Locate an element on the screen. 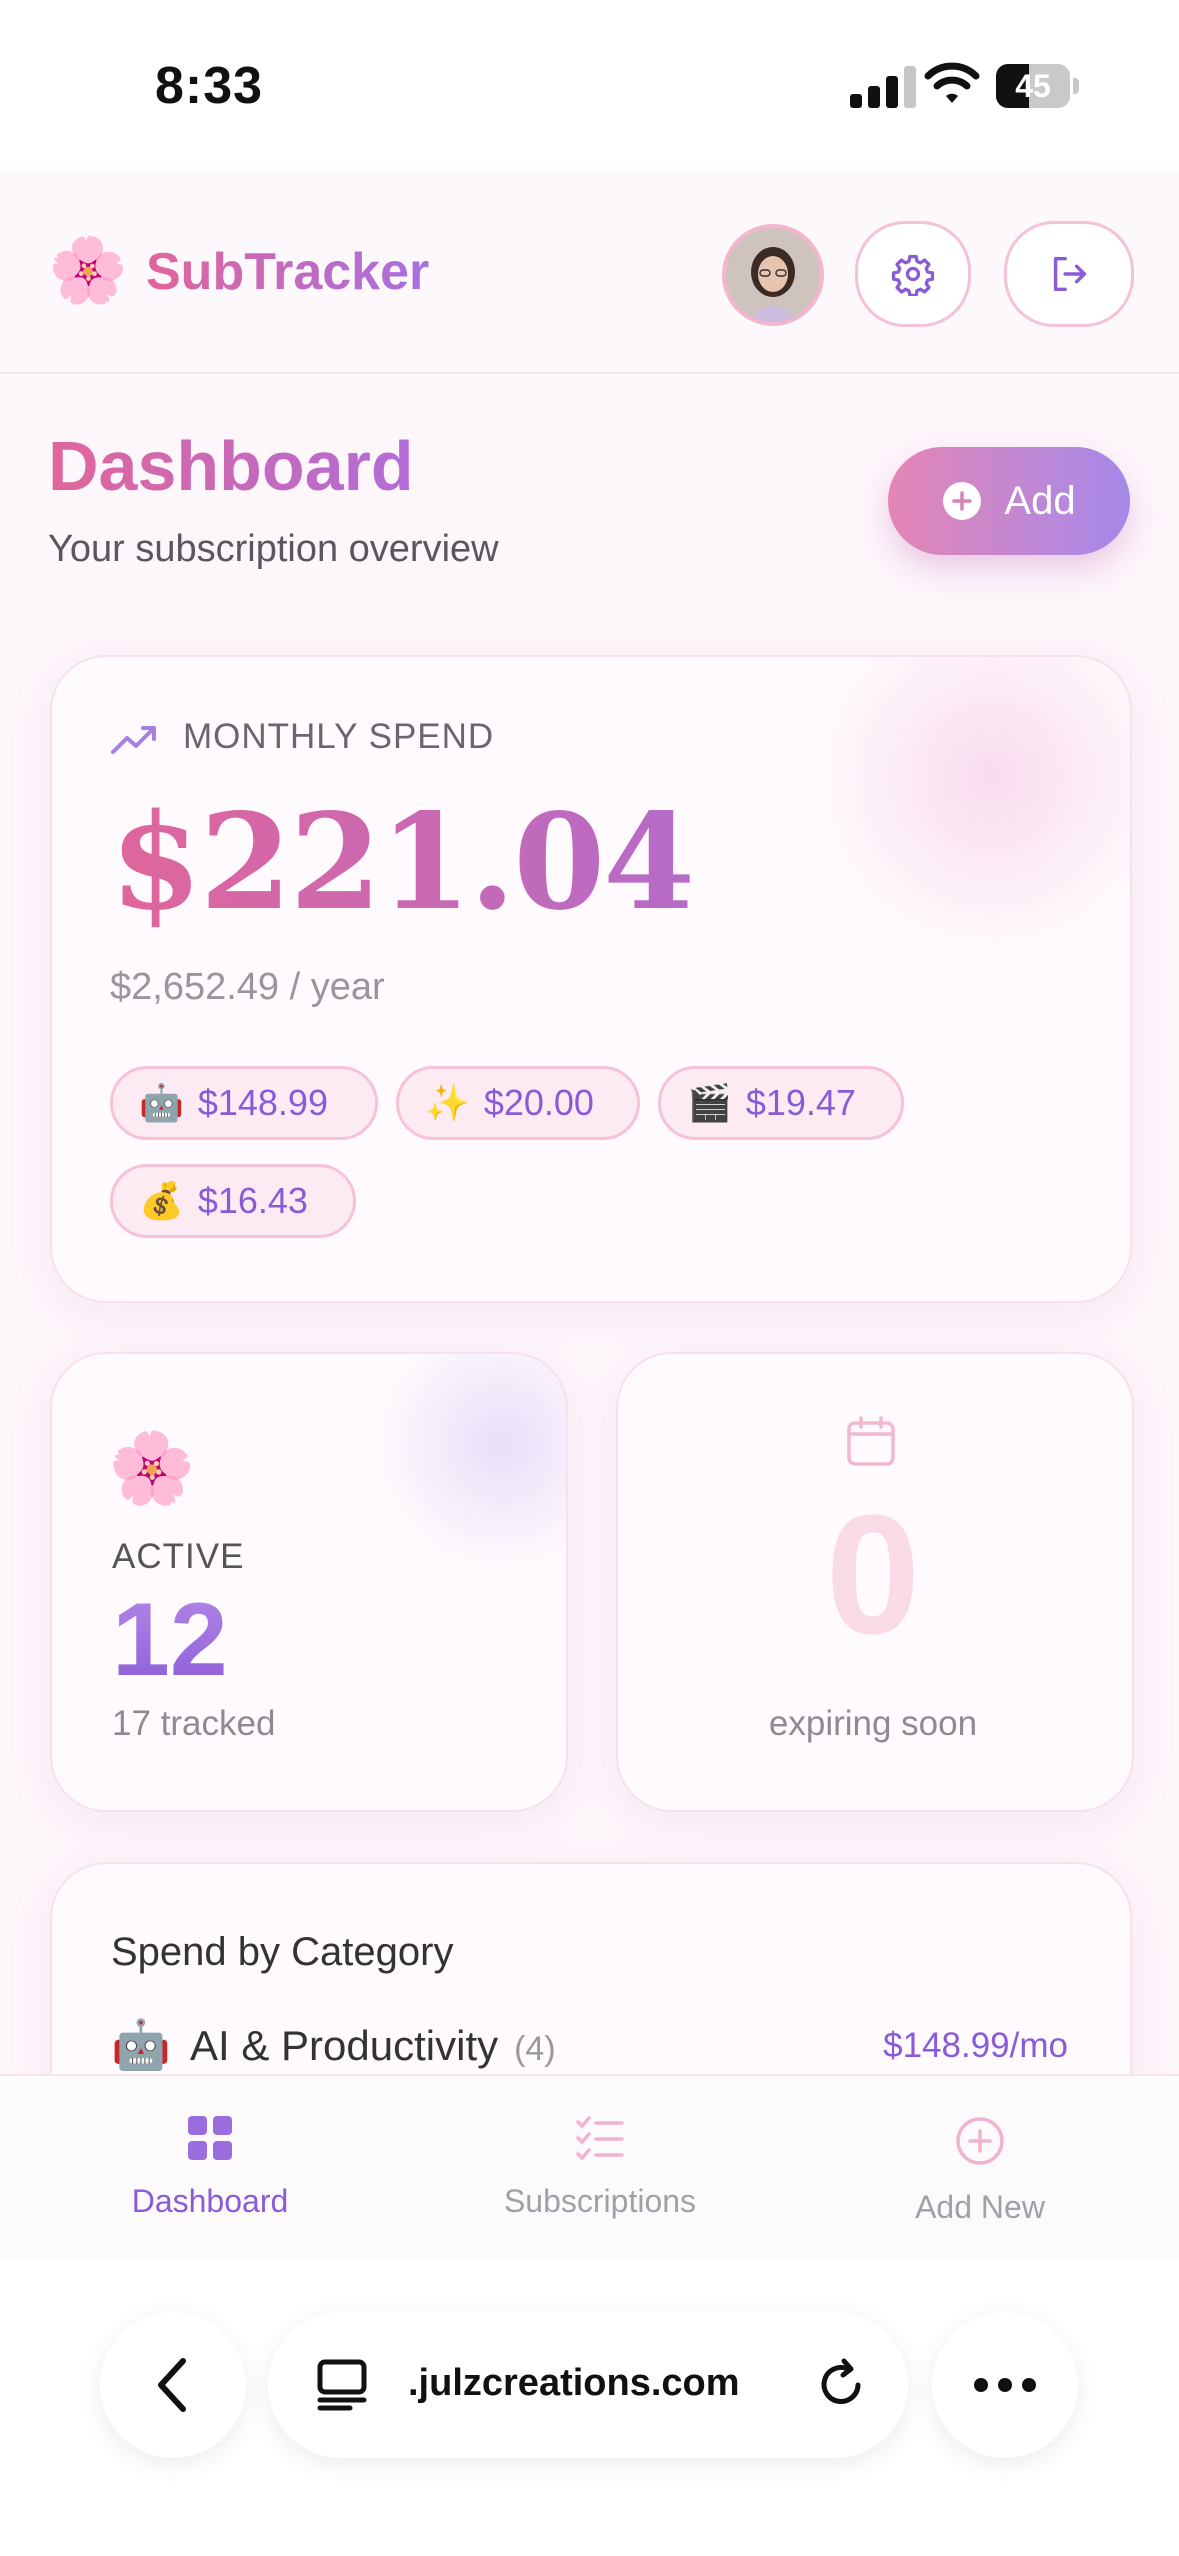 Image resolution: width=1179 pixels, height=2556 pixels. active-label: ACTIVE is located at coordinates (178, 1556).